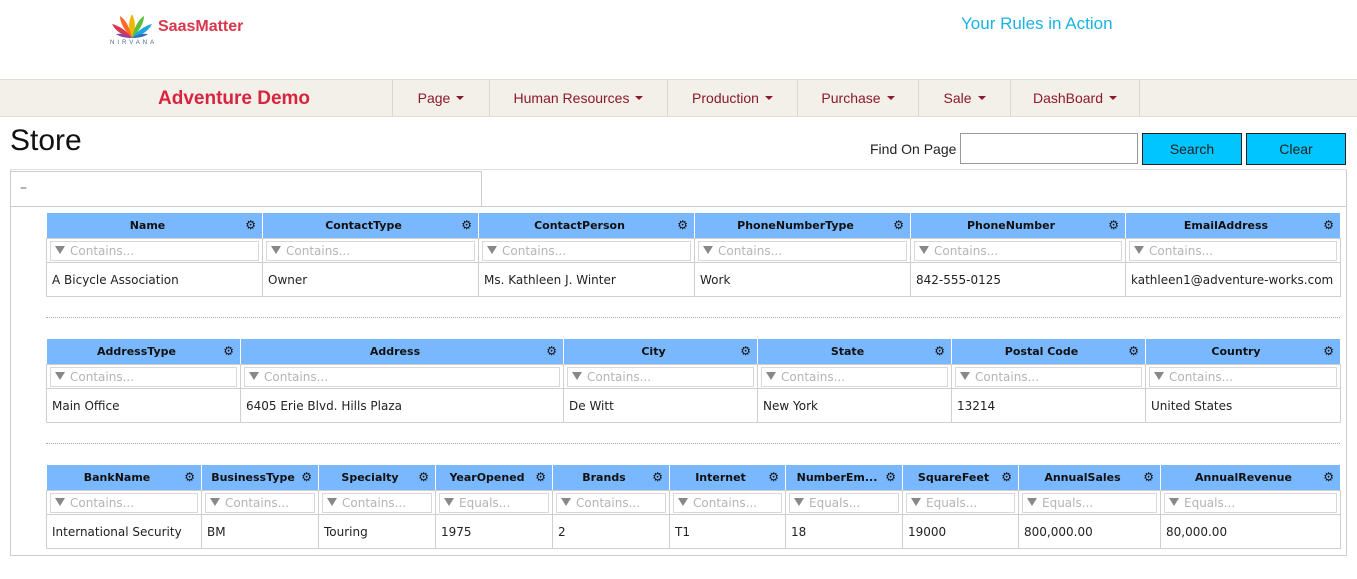  What do you see at coordinates (1243, 351) in the screenshot?
I see `column-header-country: Country ⚙` at bounding box center [1243, 351].